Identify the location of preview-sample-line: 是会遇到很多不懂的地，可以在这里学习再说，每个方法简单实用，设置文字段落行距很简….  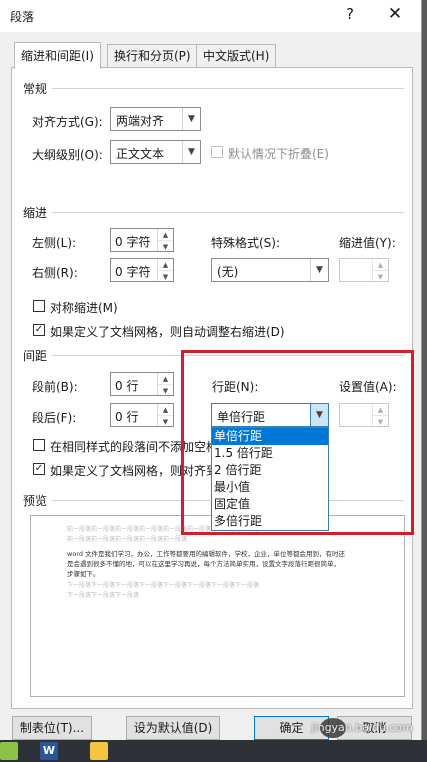
(203, 564).